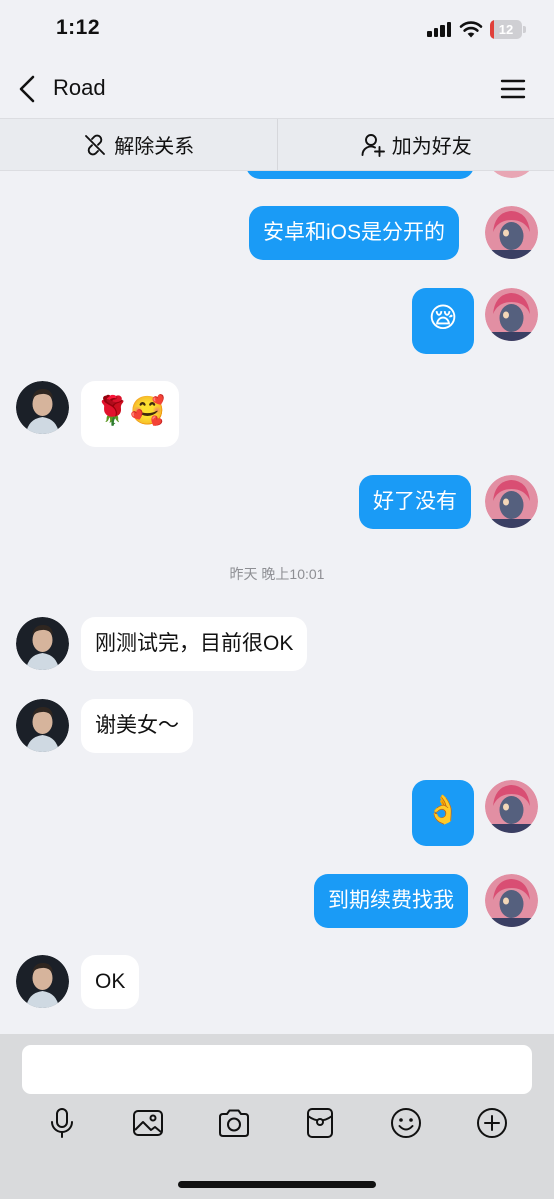  What do you see at coordinates (154, 147) in the screenshot?
I see `remove-relationship-label: 解除关系` at bounding box center [154, 147].